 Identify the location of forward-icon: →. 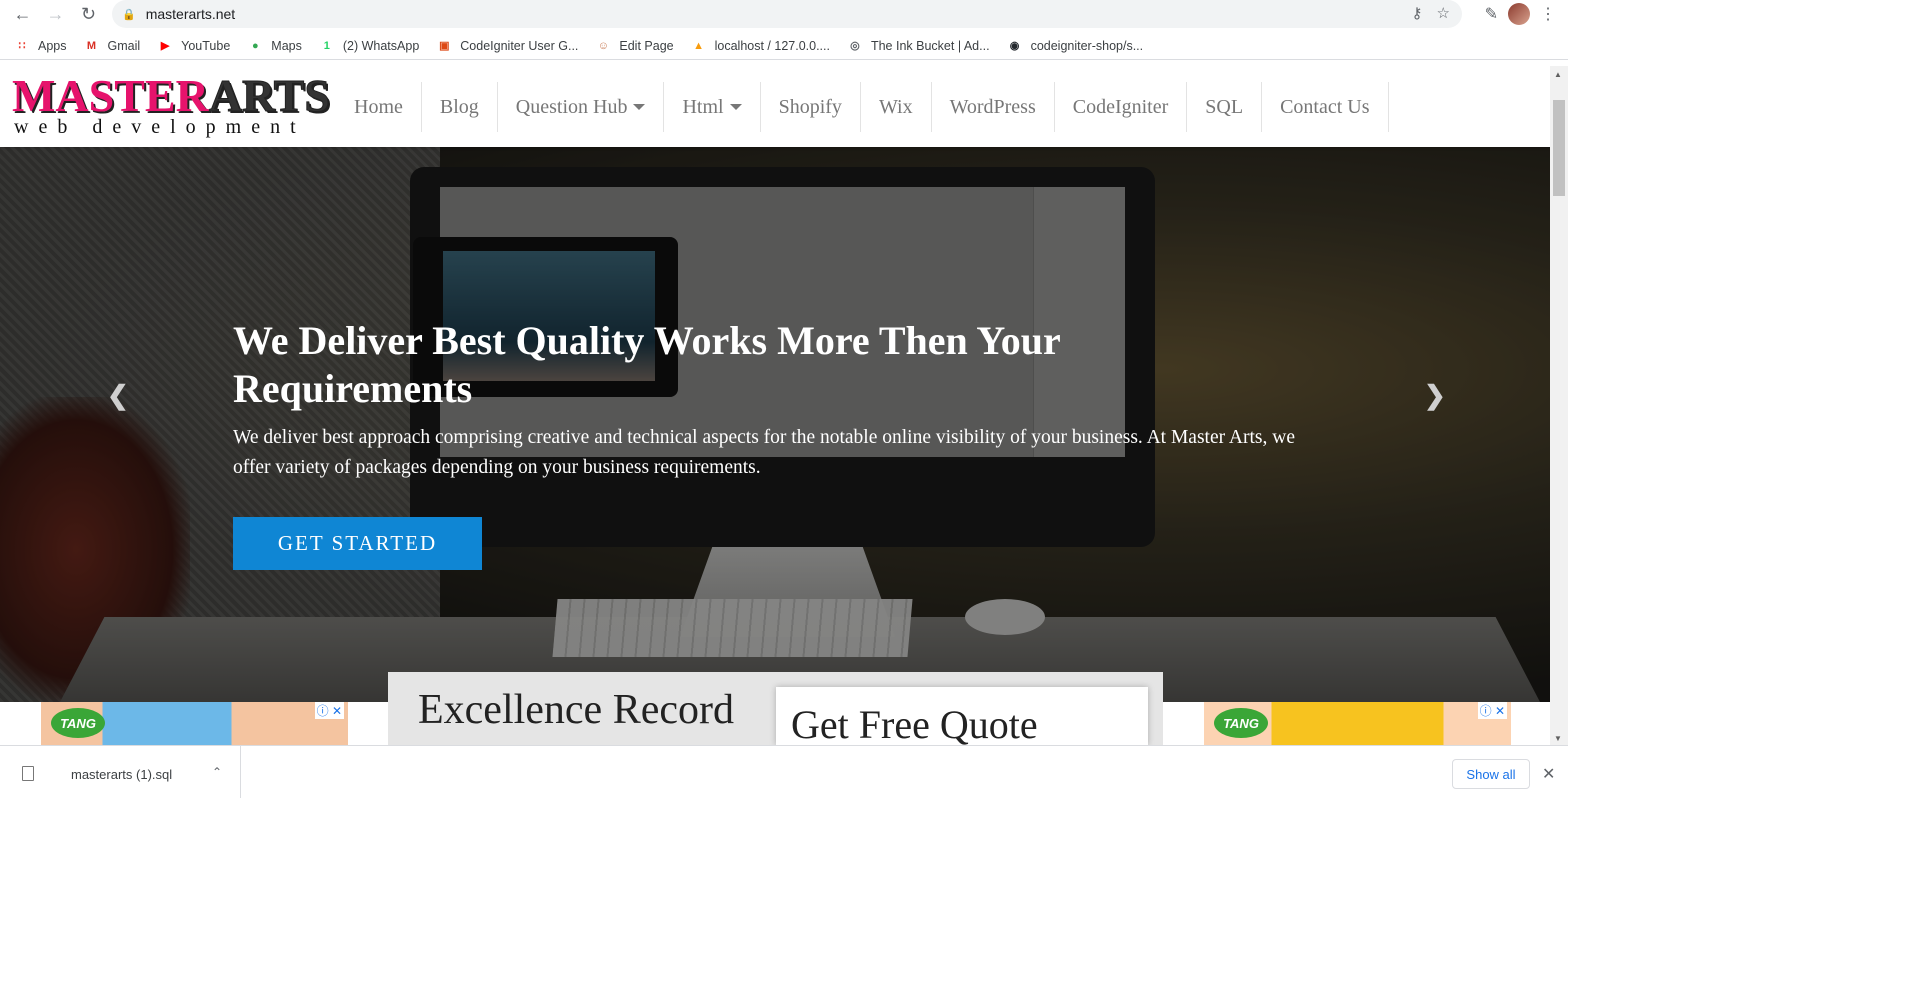
(55, 14).